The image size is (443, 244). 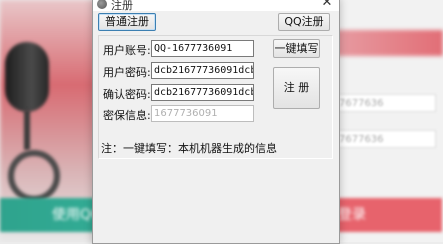 What do you see at coordinates (34, 176) in the screenshot?
I see `microphone-base` at bounding box center [34, 176].